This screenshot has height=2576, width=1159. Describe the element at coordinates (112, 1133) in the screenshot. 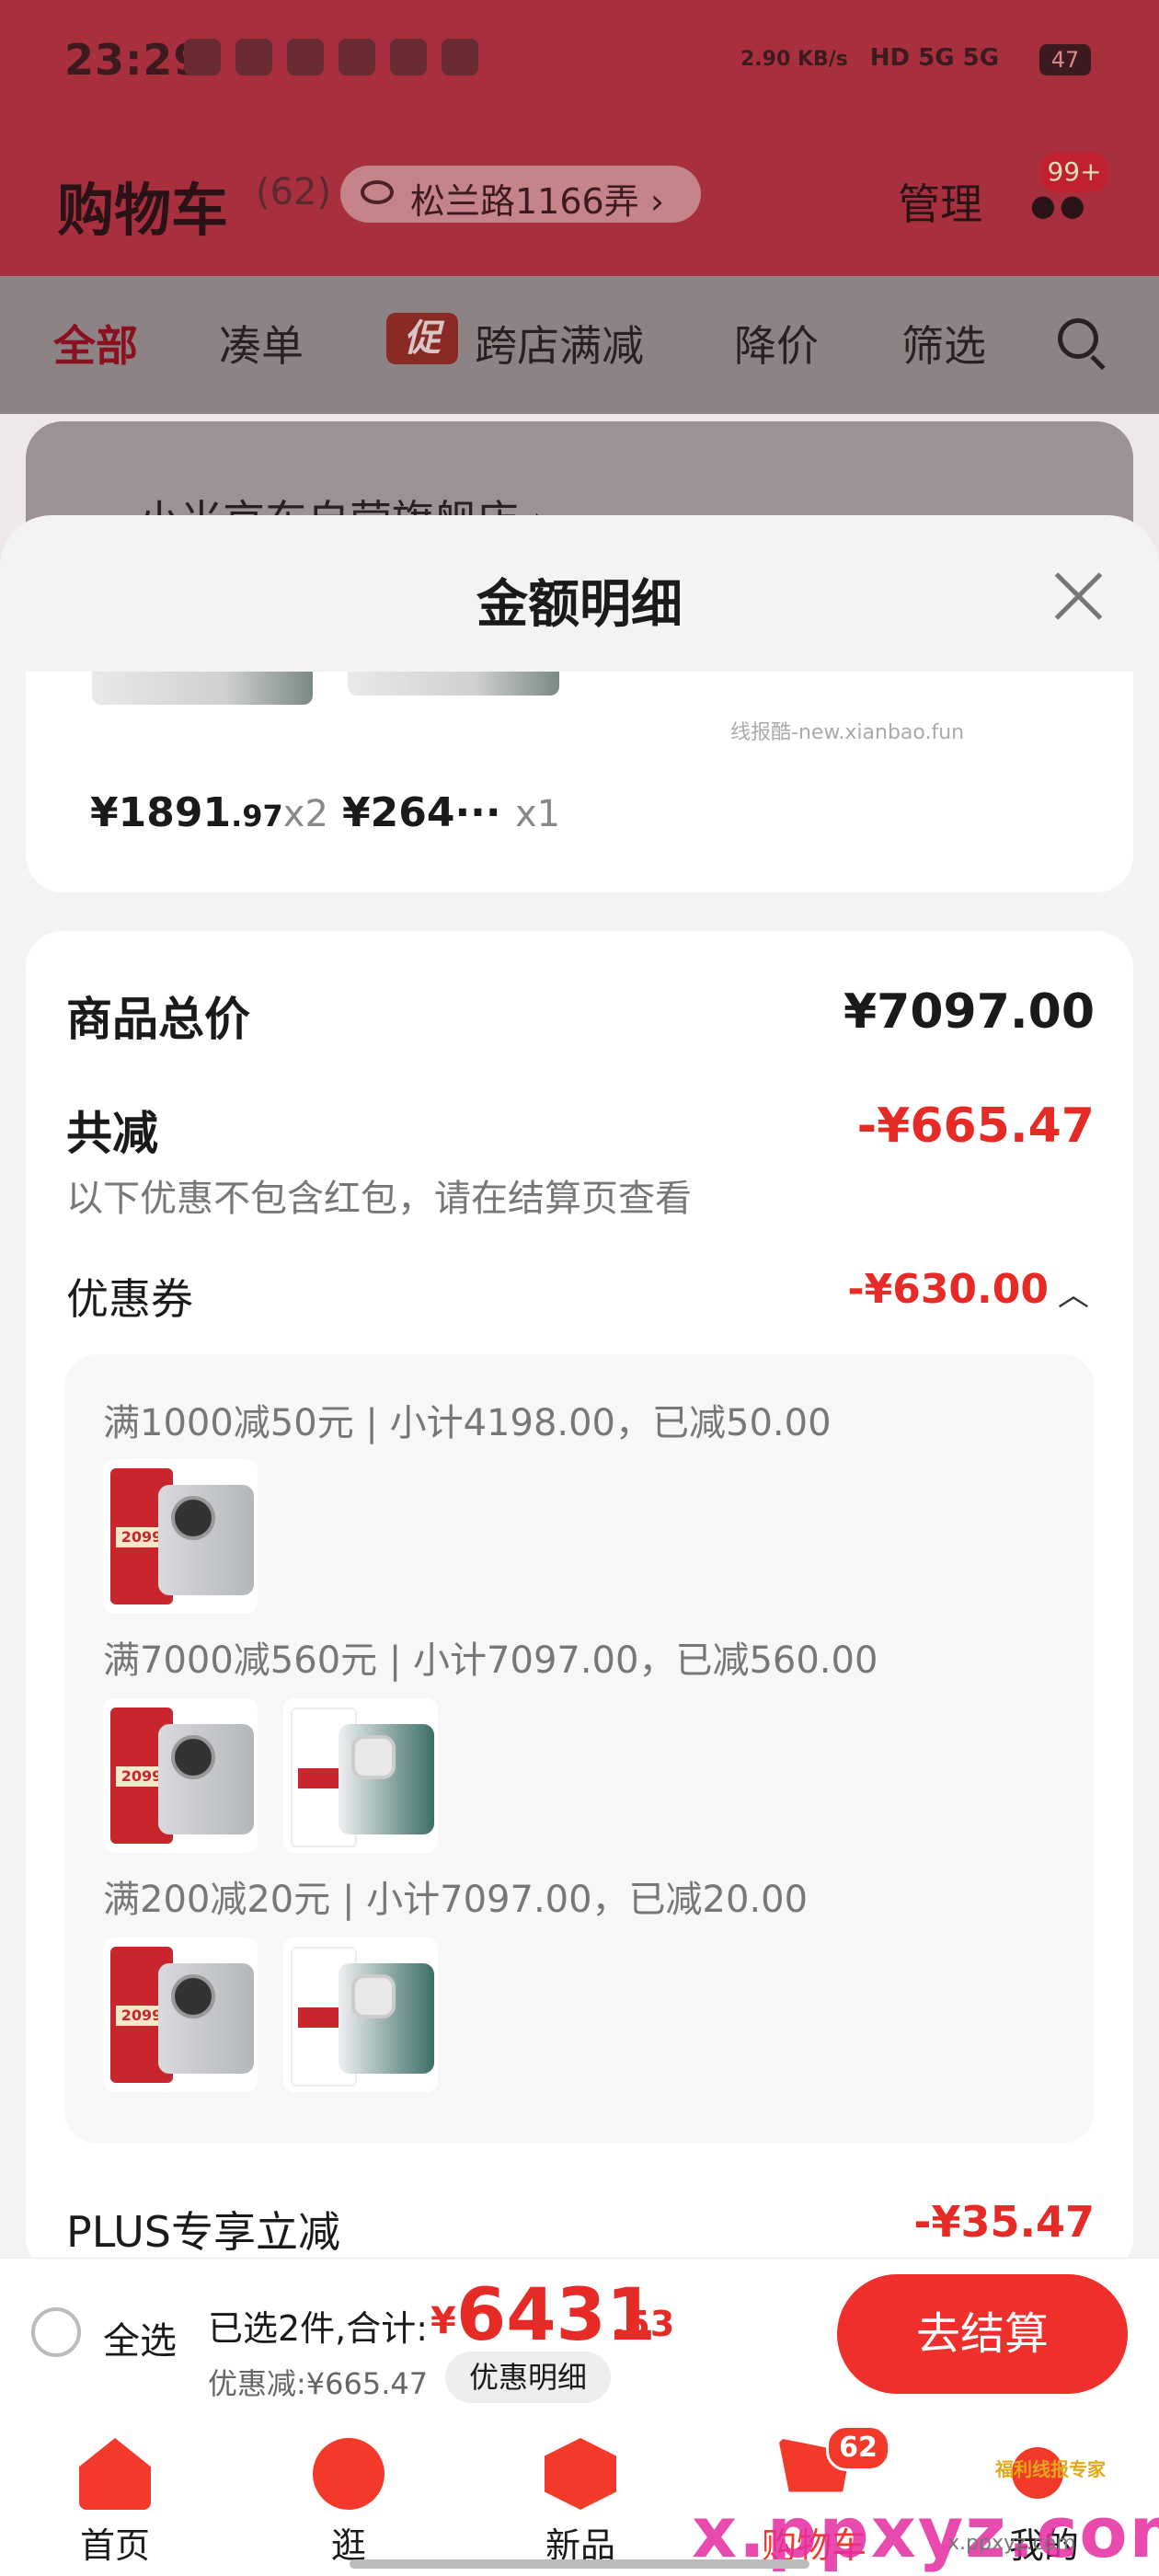

I see `reduce-label: 共减` at that location.